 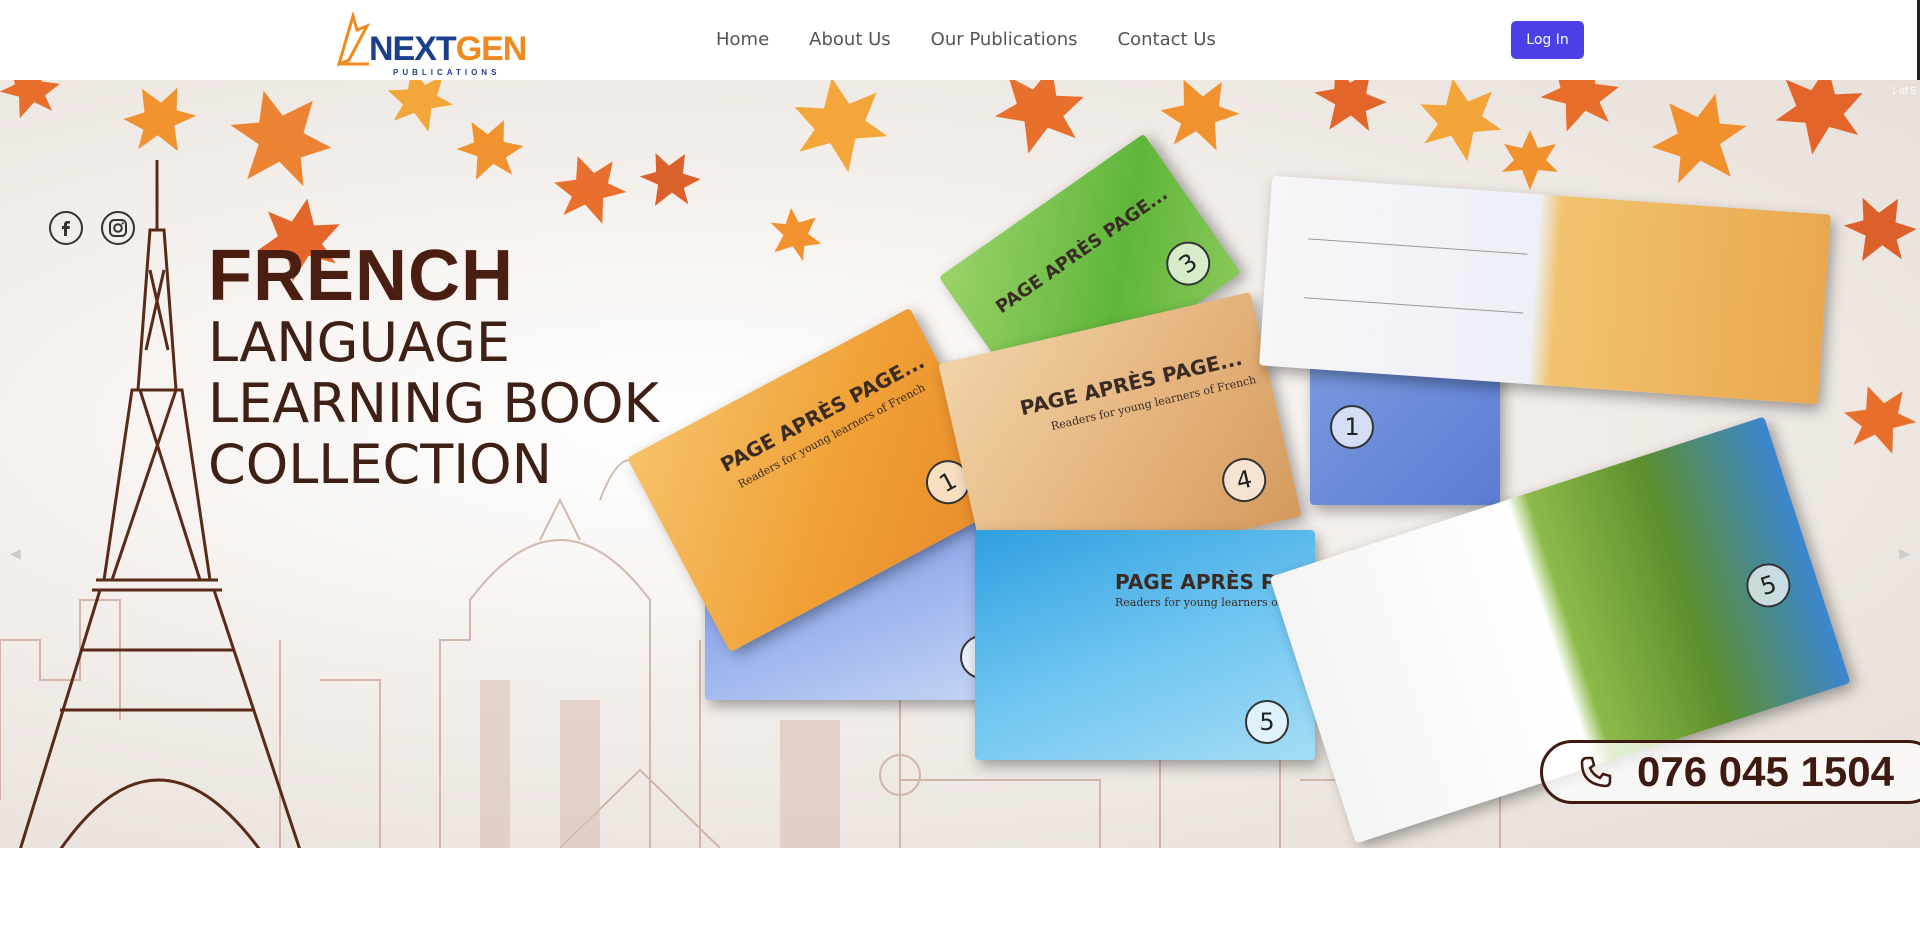 What do you see at coordinates (447, 72) in the screenshot?
I see `logo-subtitle: PUBLICATIONS` at bounding box center [447, 72].